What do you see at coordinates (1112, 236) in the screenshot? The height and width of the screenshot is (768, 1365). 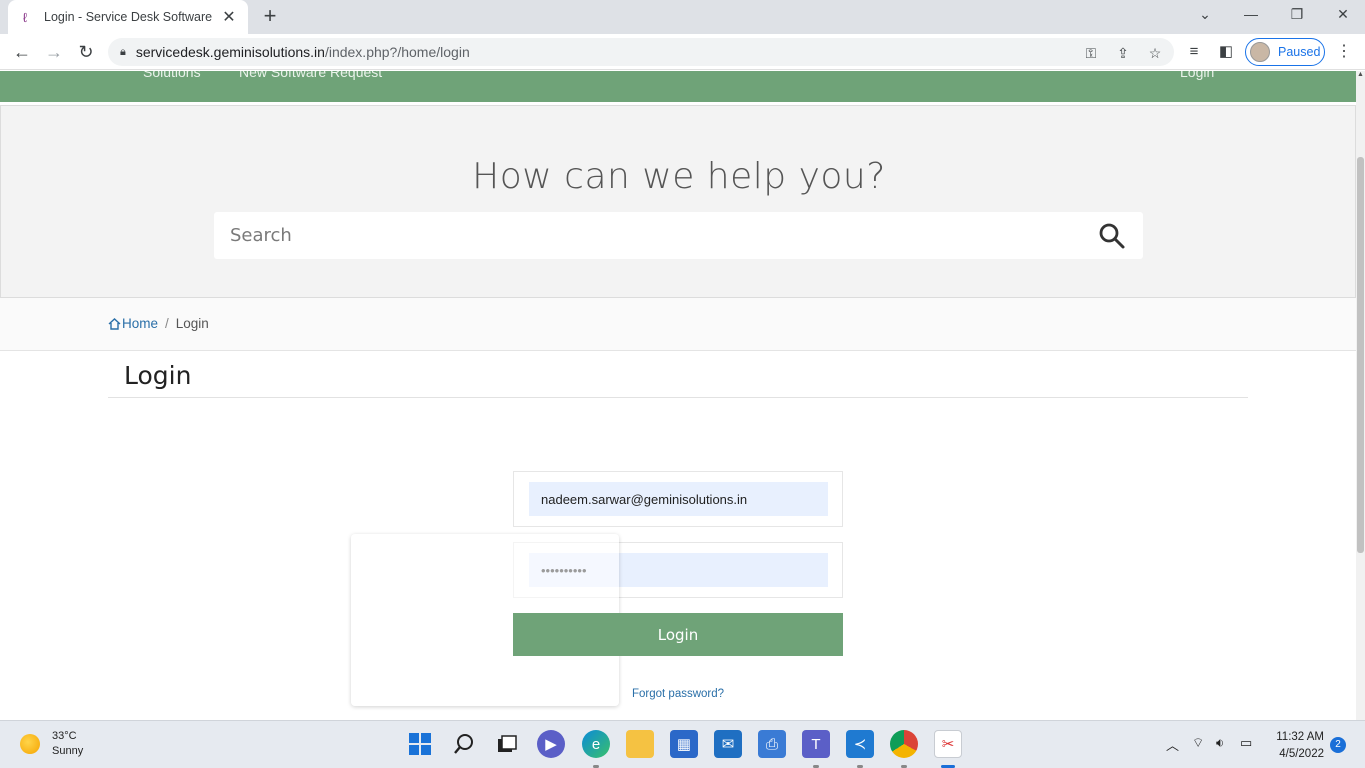 I see `search-icon` at bounding box center [1112, 236].